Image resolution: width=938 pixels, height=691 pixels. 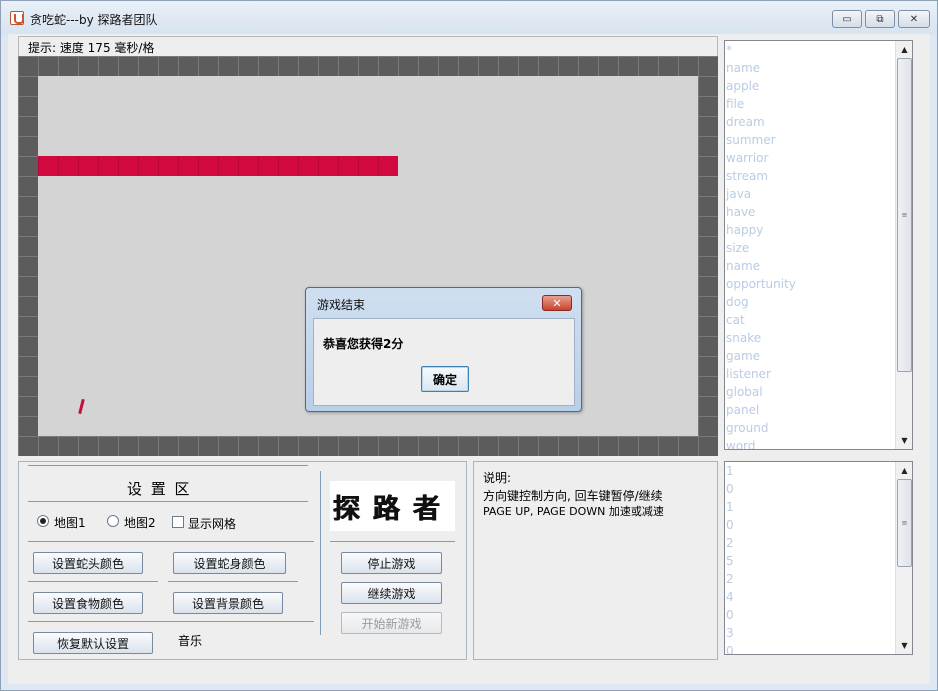 I want to click on game-over-dialog: 游戏结束 ✕ 恭喜您获得2分 确定, so click(x=443, y=349).